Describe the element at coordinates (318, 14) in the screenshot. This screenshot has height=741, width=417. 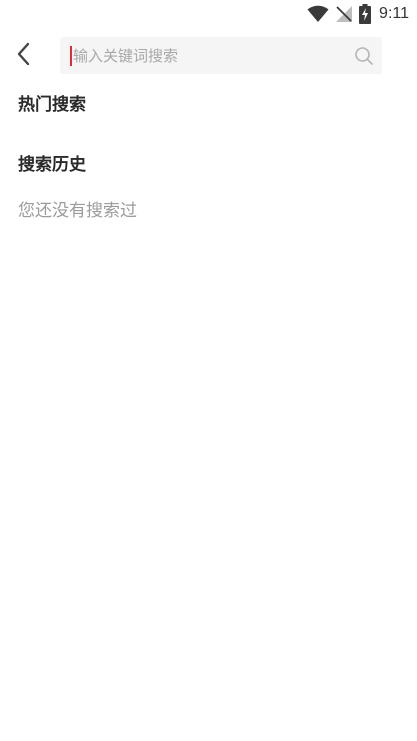
I see `wifi-icon` at that location.